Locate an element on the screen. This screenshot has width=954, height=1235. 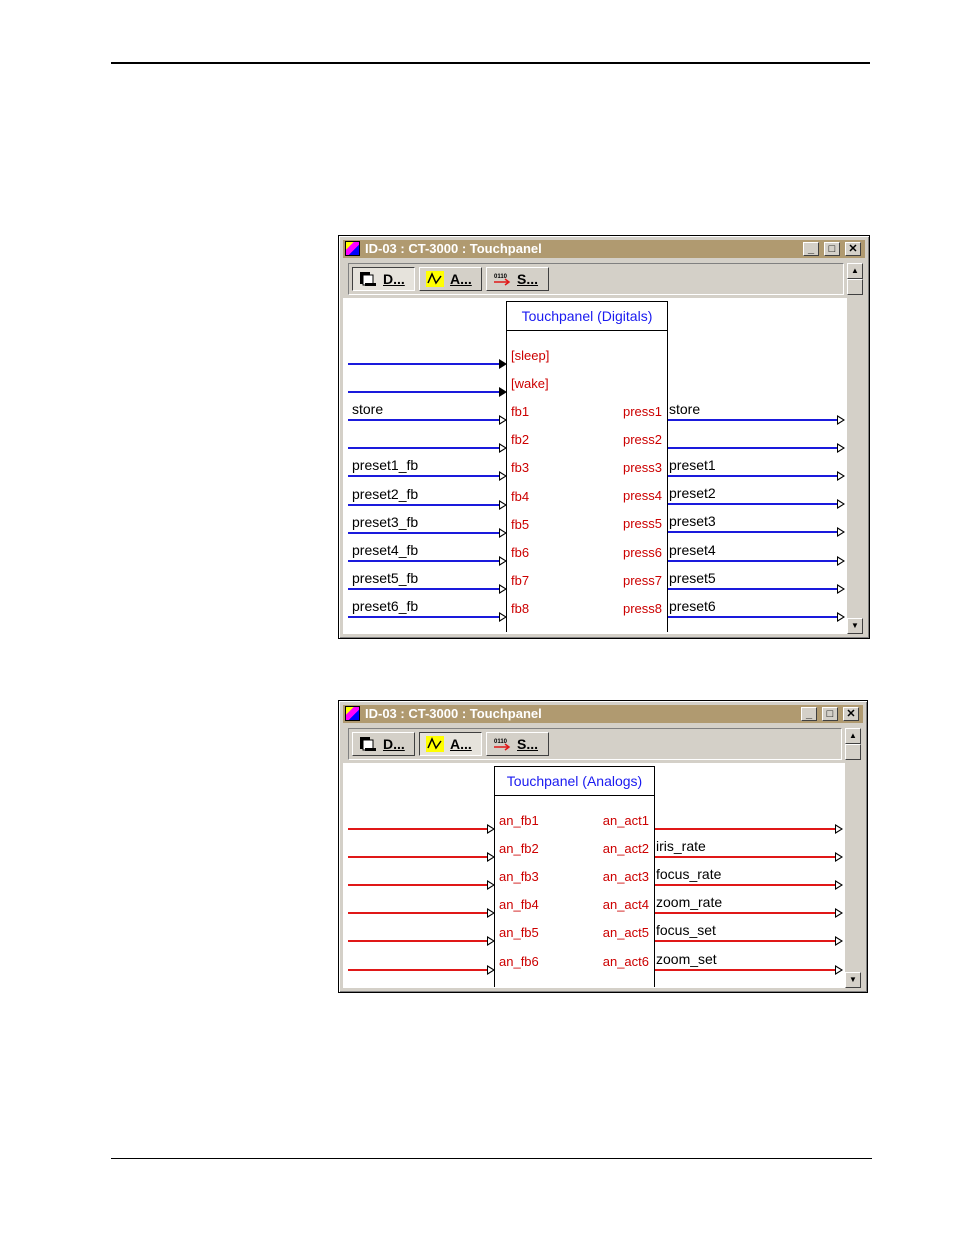
output-signal-name: iris_rate is located at coordinates (681, 846).